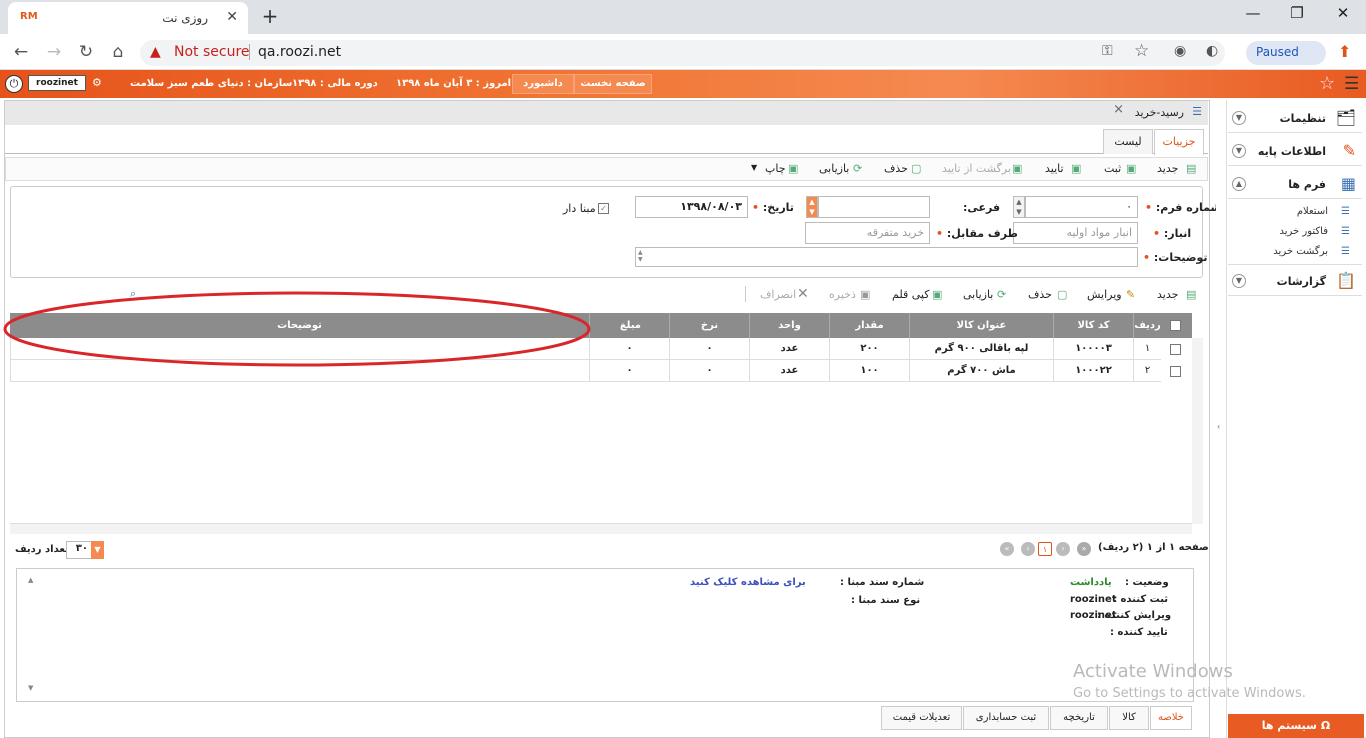  What do you see at coordinates (1167, 168) in the screenshot?
I see `new-button: جدید` at bounding box center [1167, 168].